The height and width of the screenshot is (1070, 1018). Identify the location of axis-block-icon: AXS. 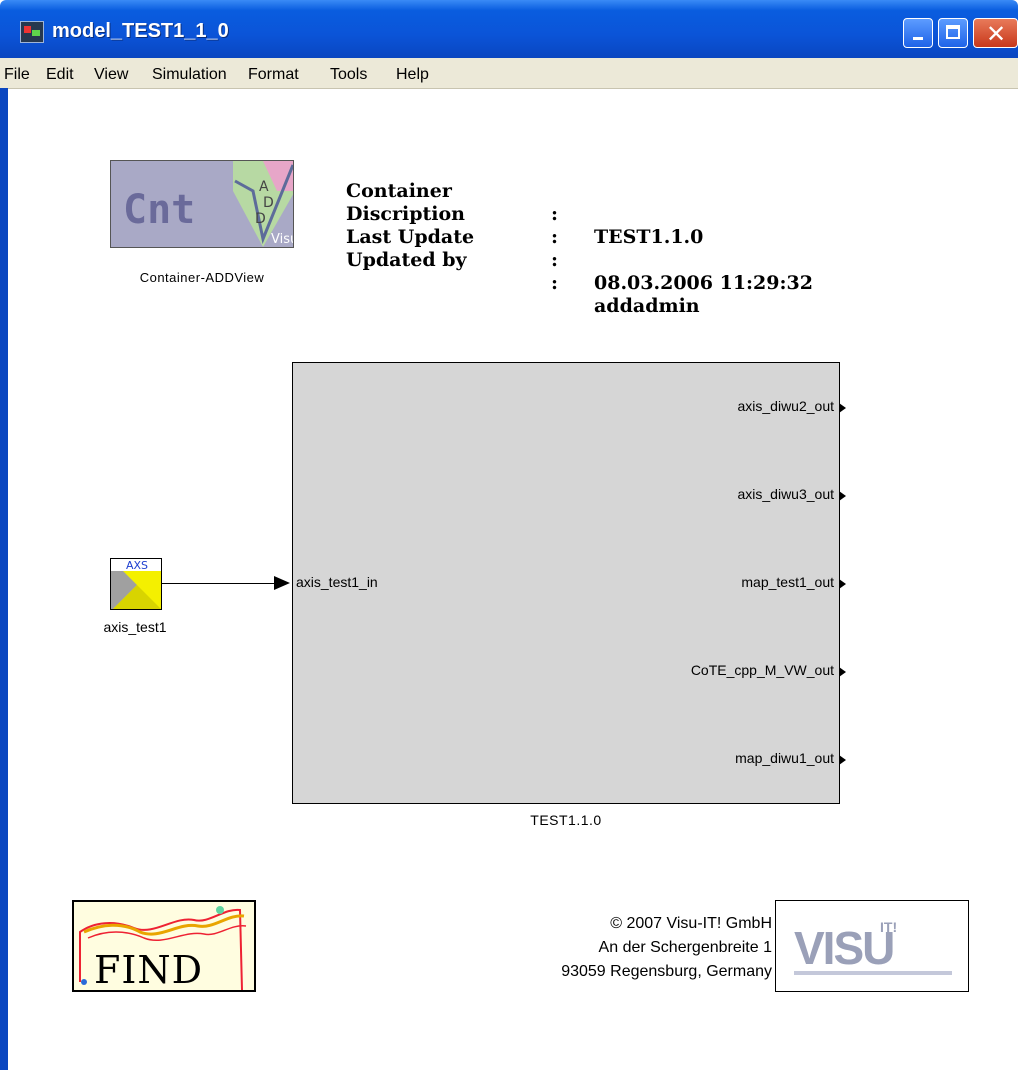
(136, 584).